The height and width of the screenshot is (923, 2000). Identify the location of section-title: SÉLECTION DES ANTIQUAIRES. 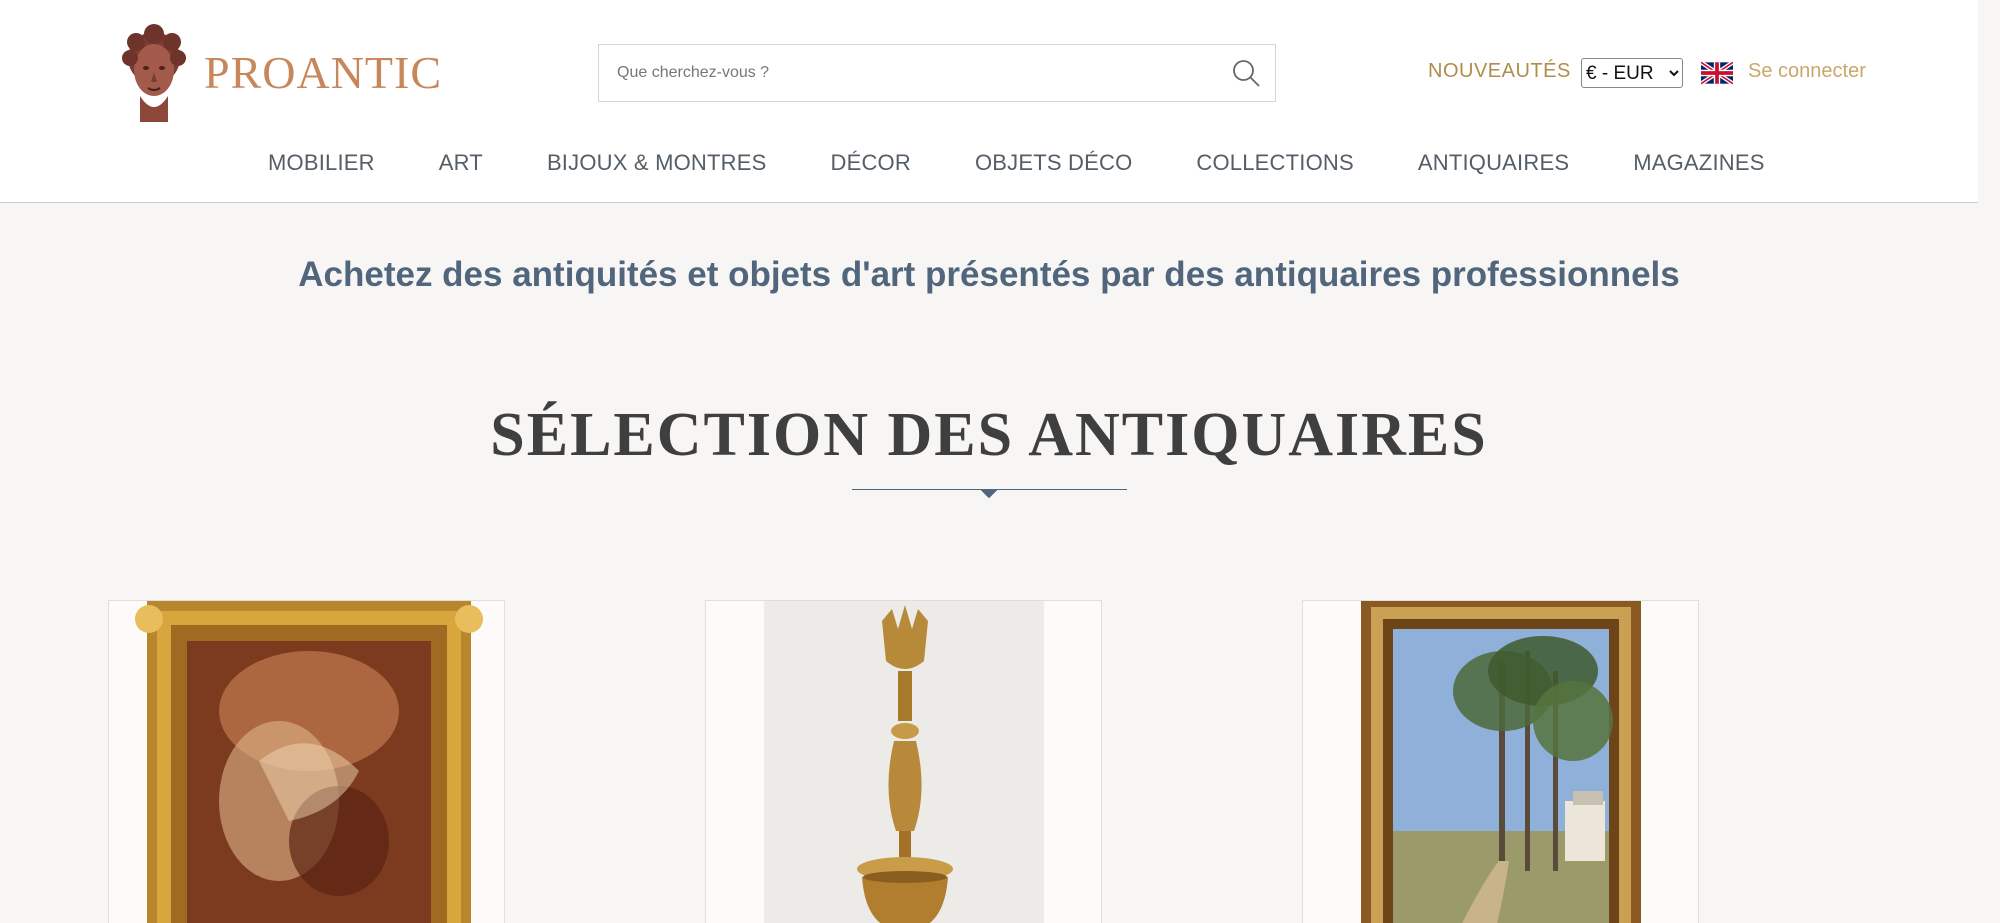
(989, 435).